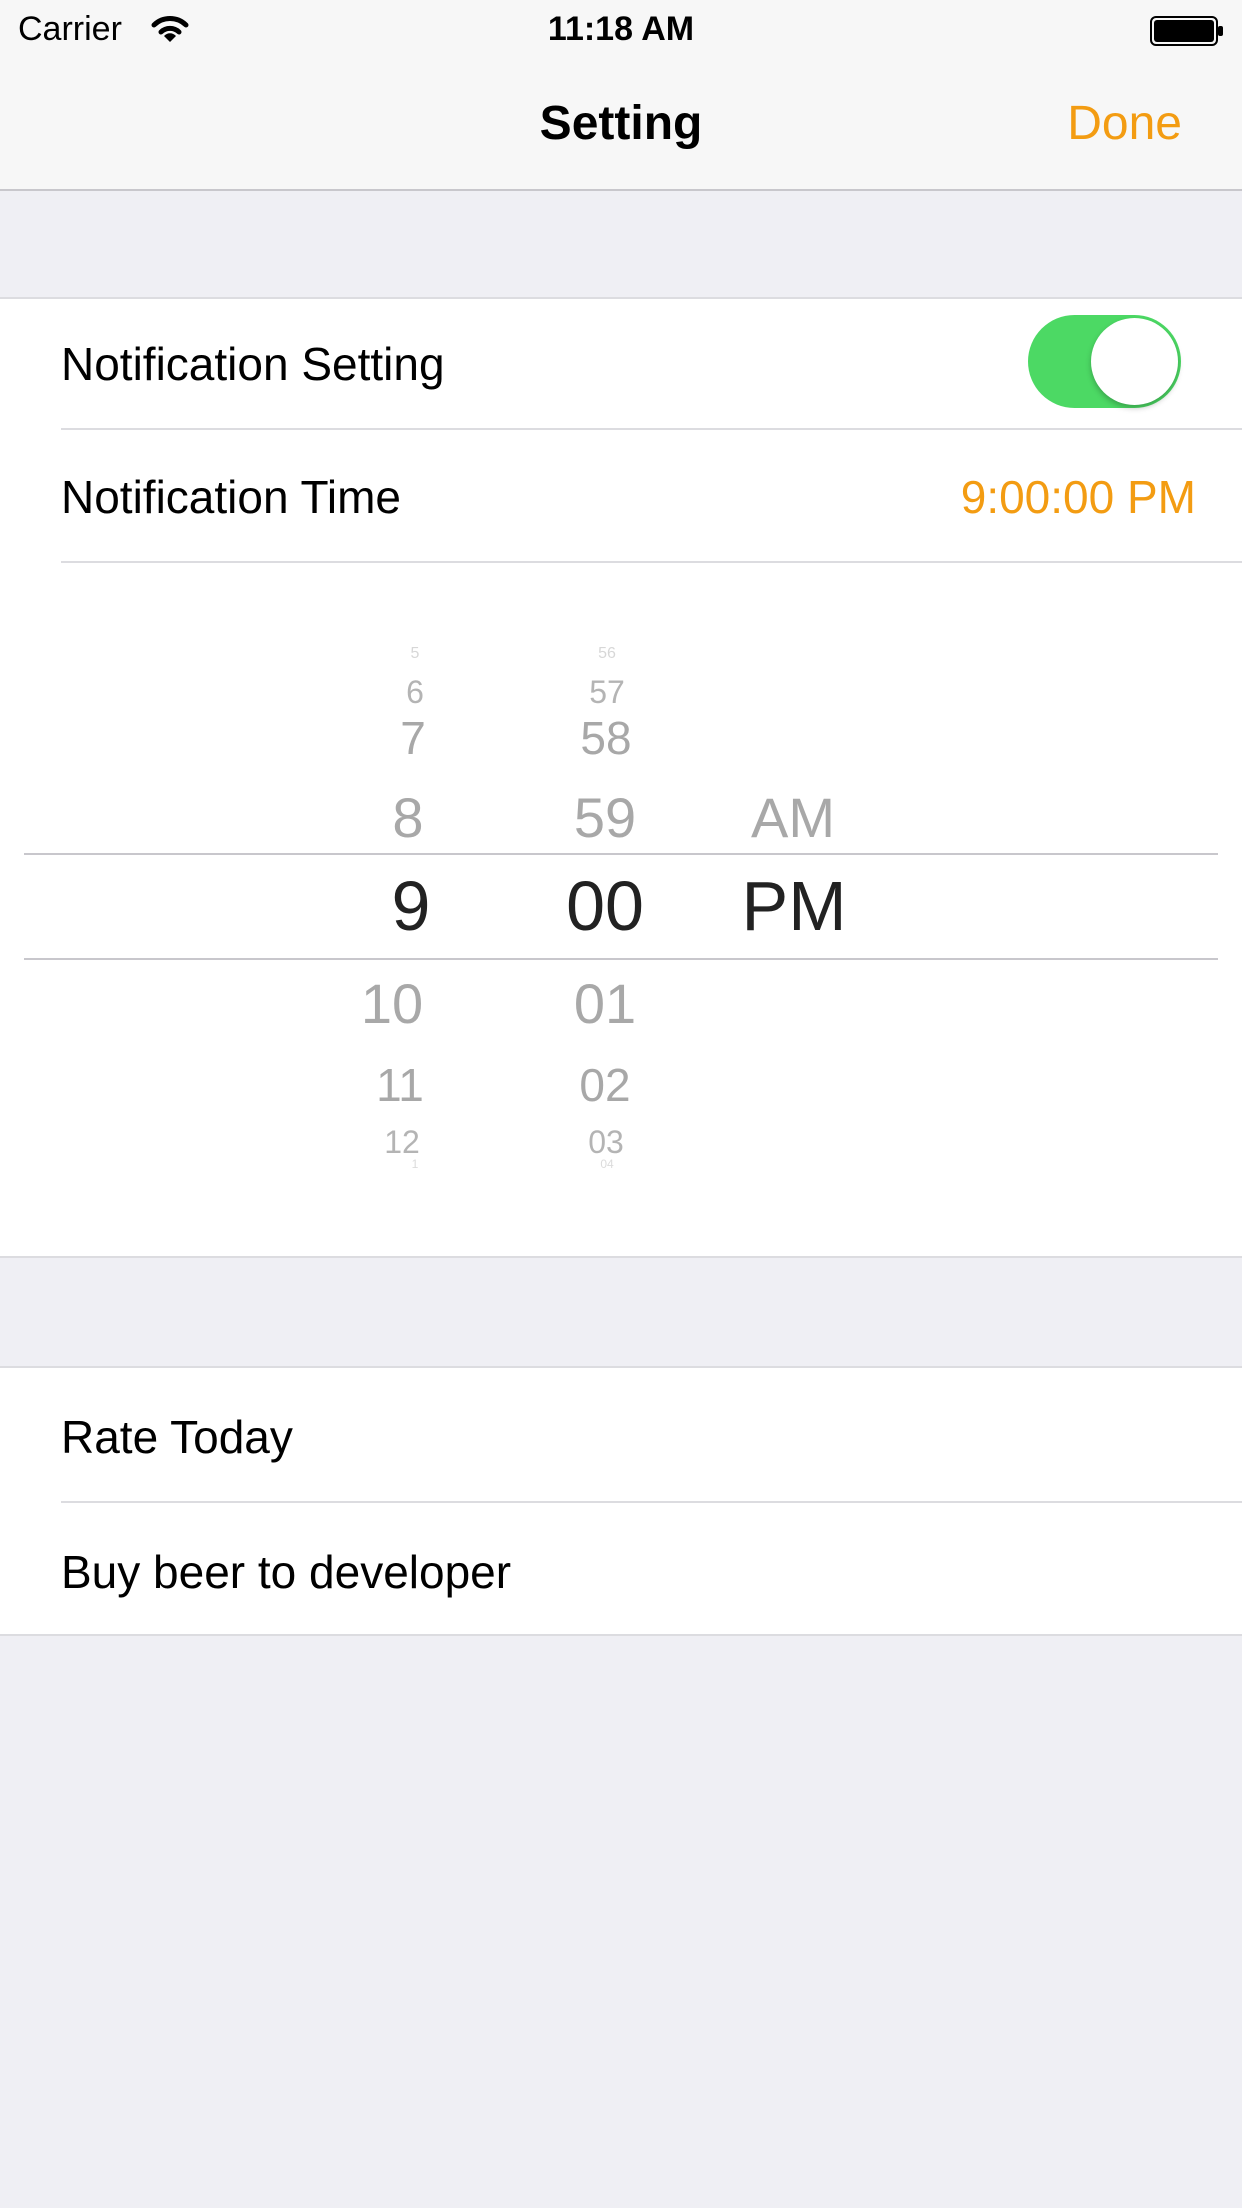 The image size is (1242, 2208). What do you see at coordinates (231, 497) in the screenshot?
I see `notification-time-label: Notification Time` at bounding box center [231, 497].